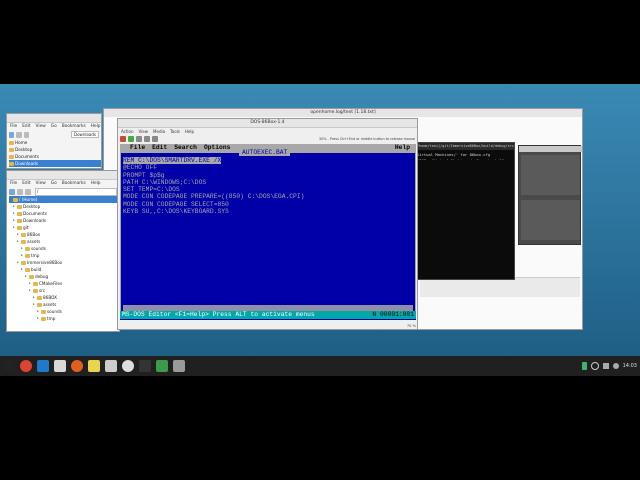  I want to click on clock-icon, so click(128, 366).